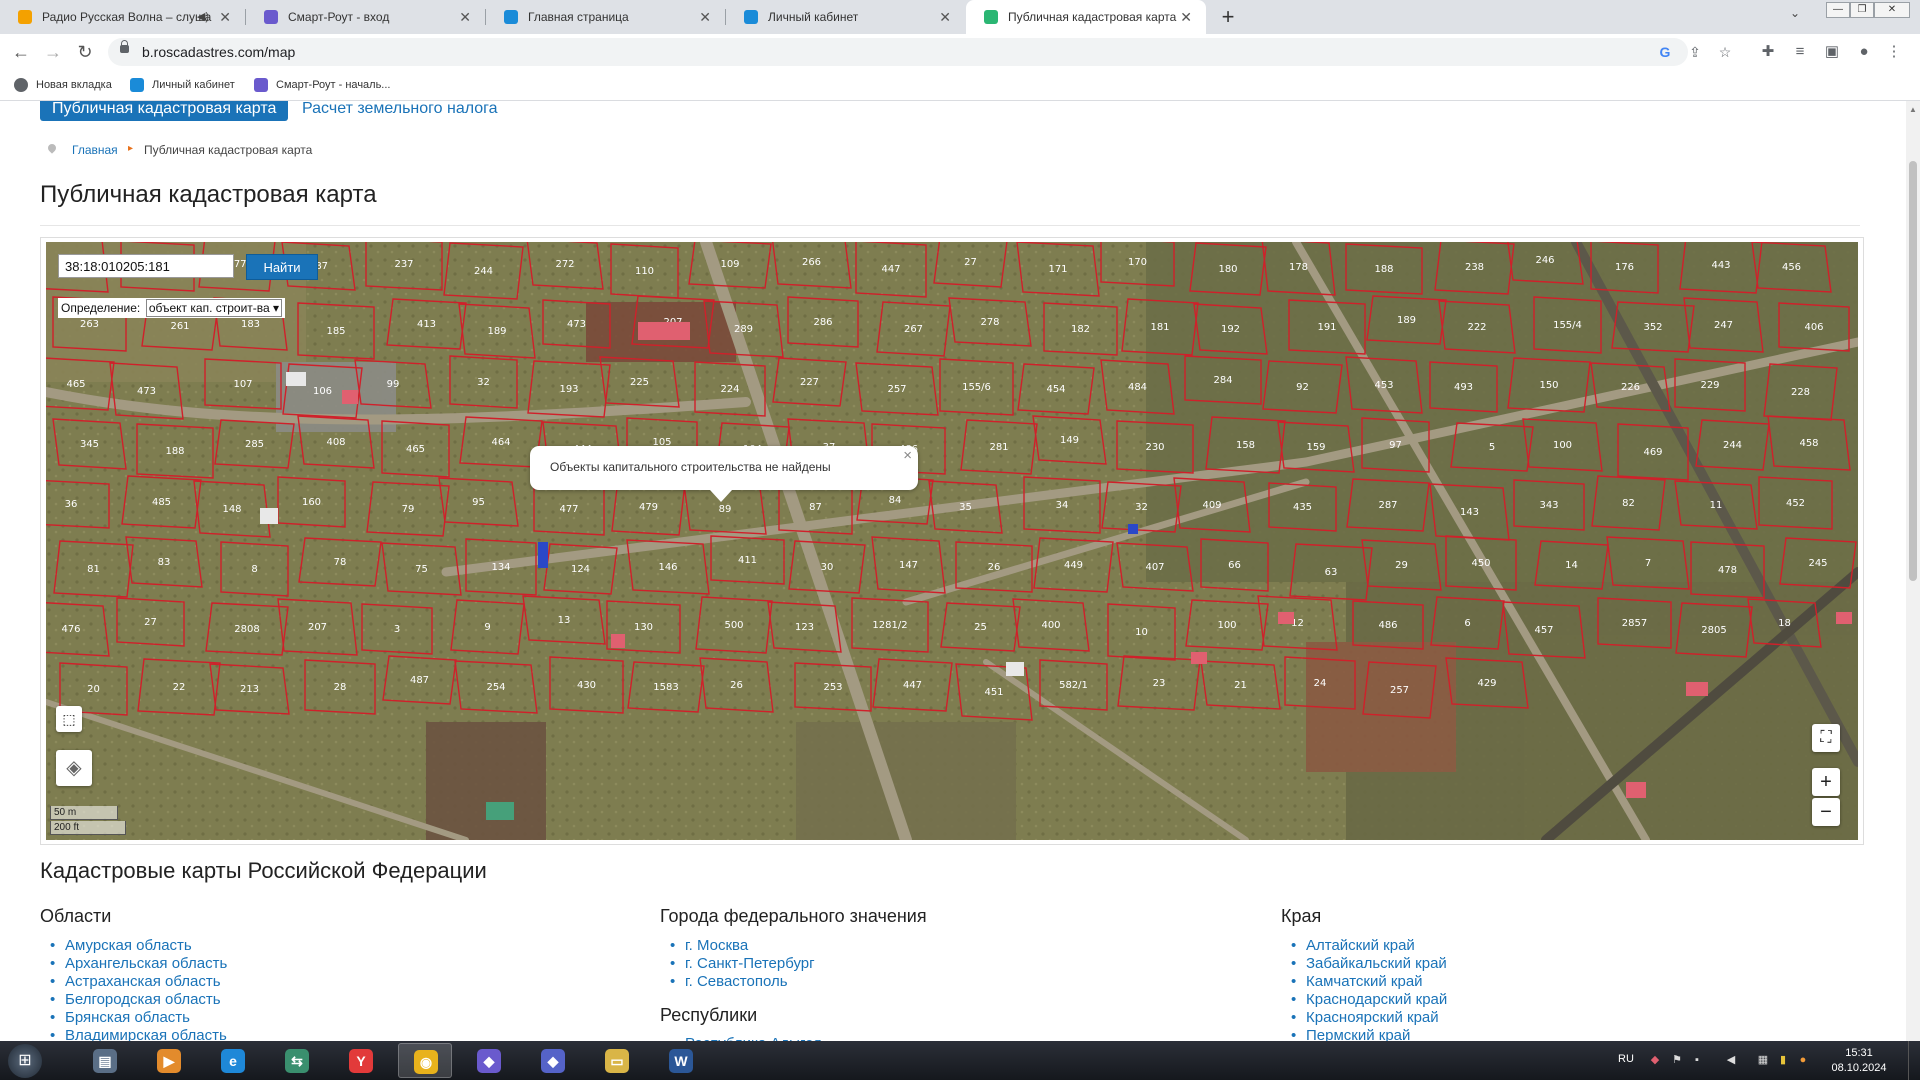  Describe the element at coordinates (1364, 964) in the screenshot. I see `krai-link: Забайкальский край` at that location.